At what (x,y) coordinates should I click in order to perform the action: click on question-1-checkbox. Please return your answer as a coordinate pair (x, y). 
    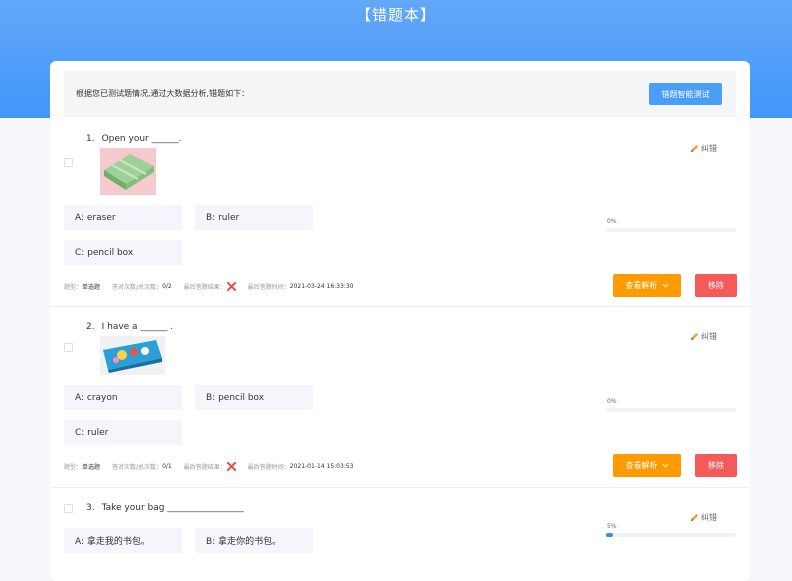
    Looking at the image, I should click on (68, 162).